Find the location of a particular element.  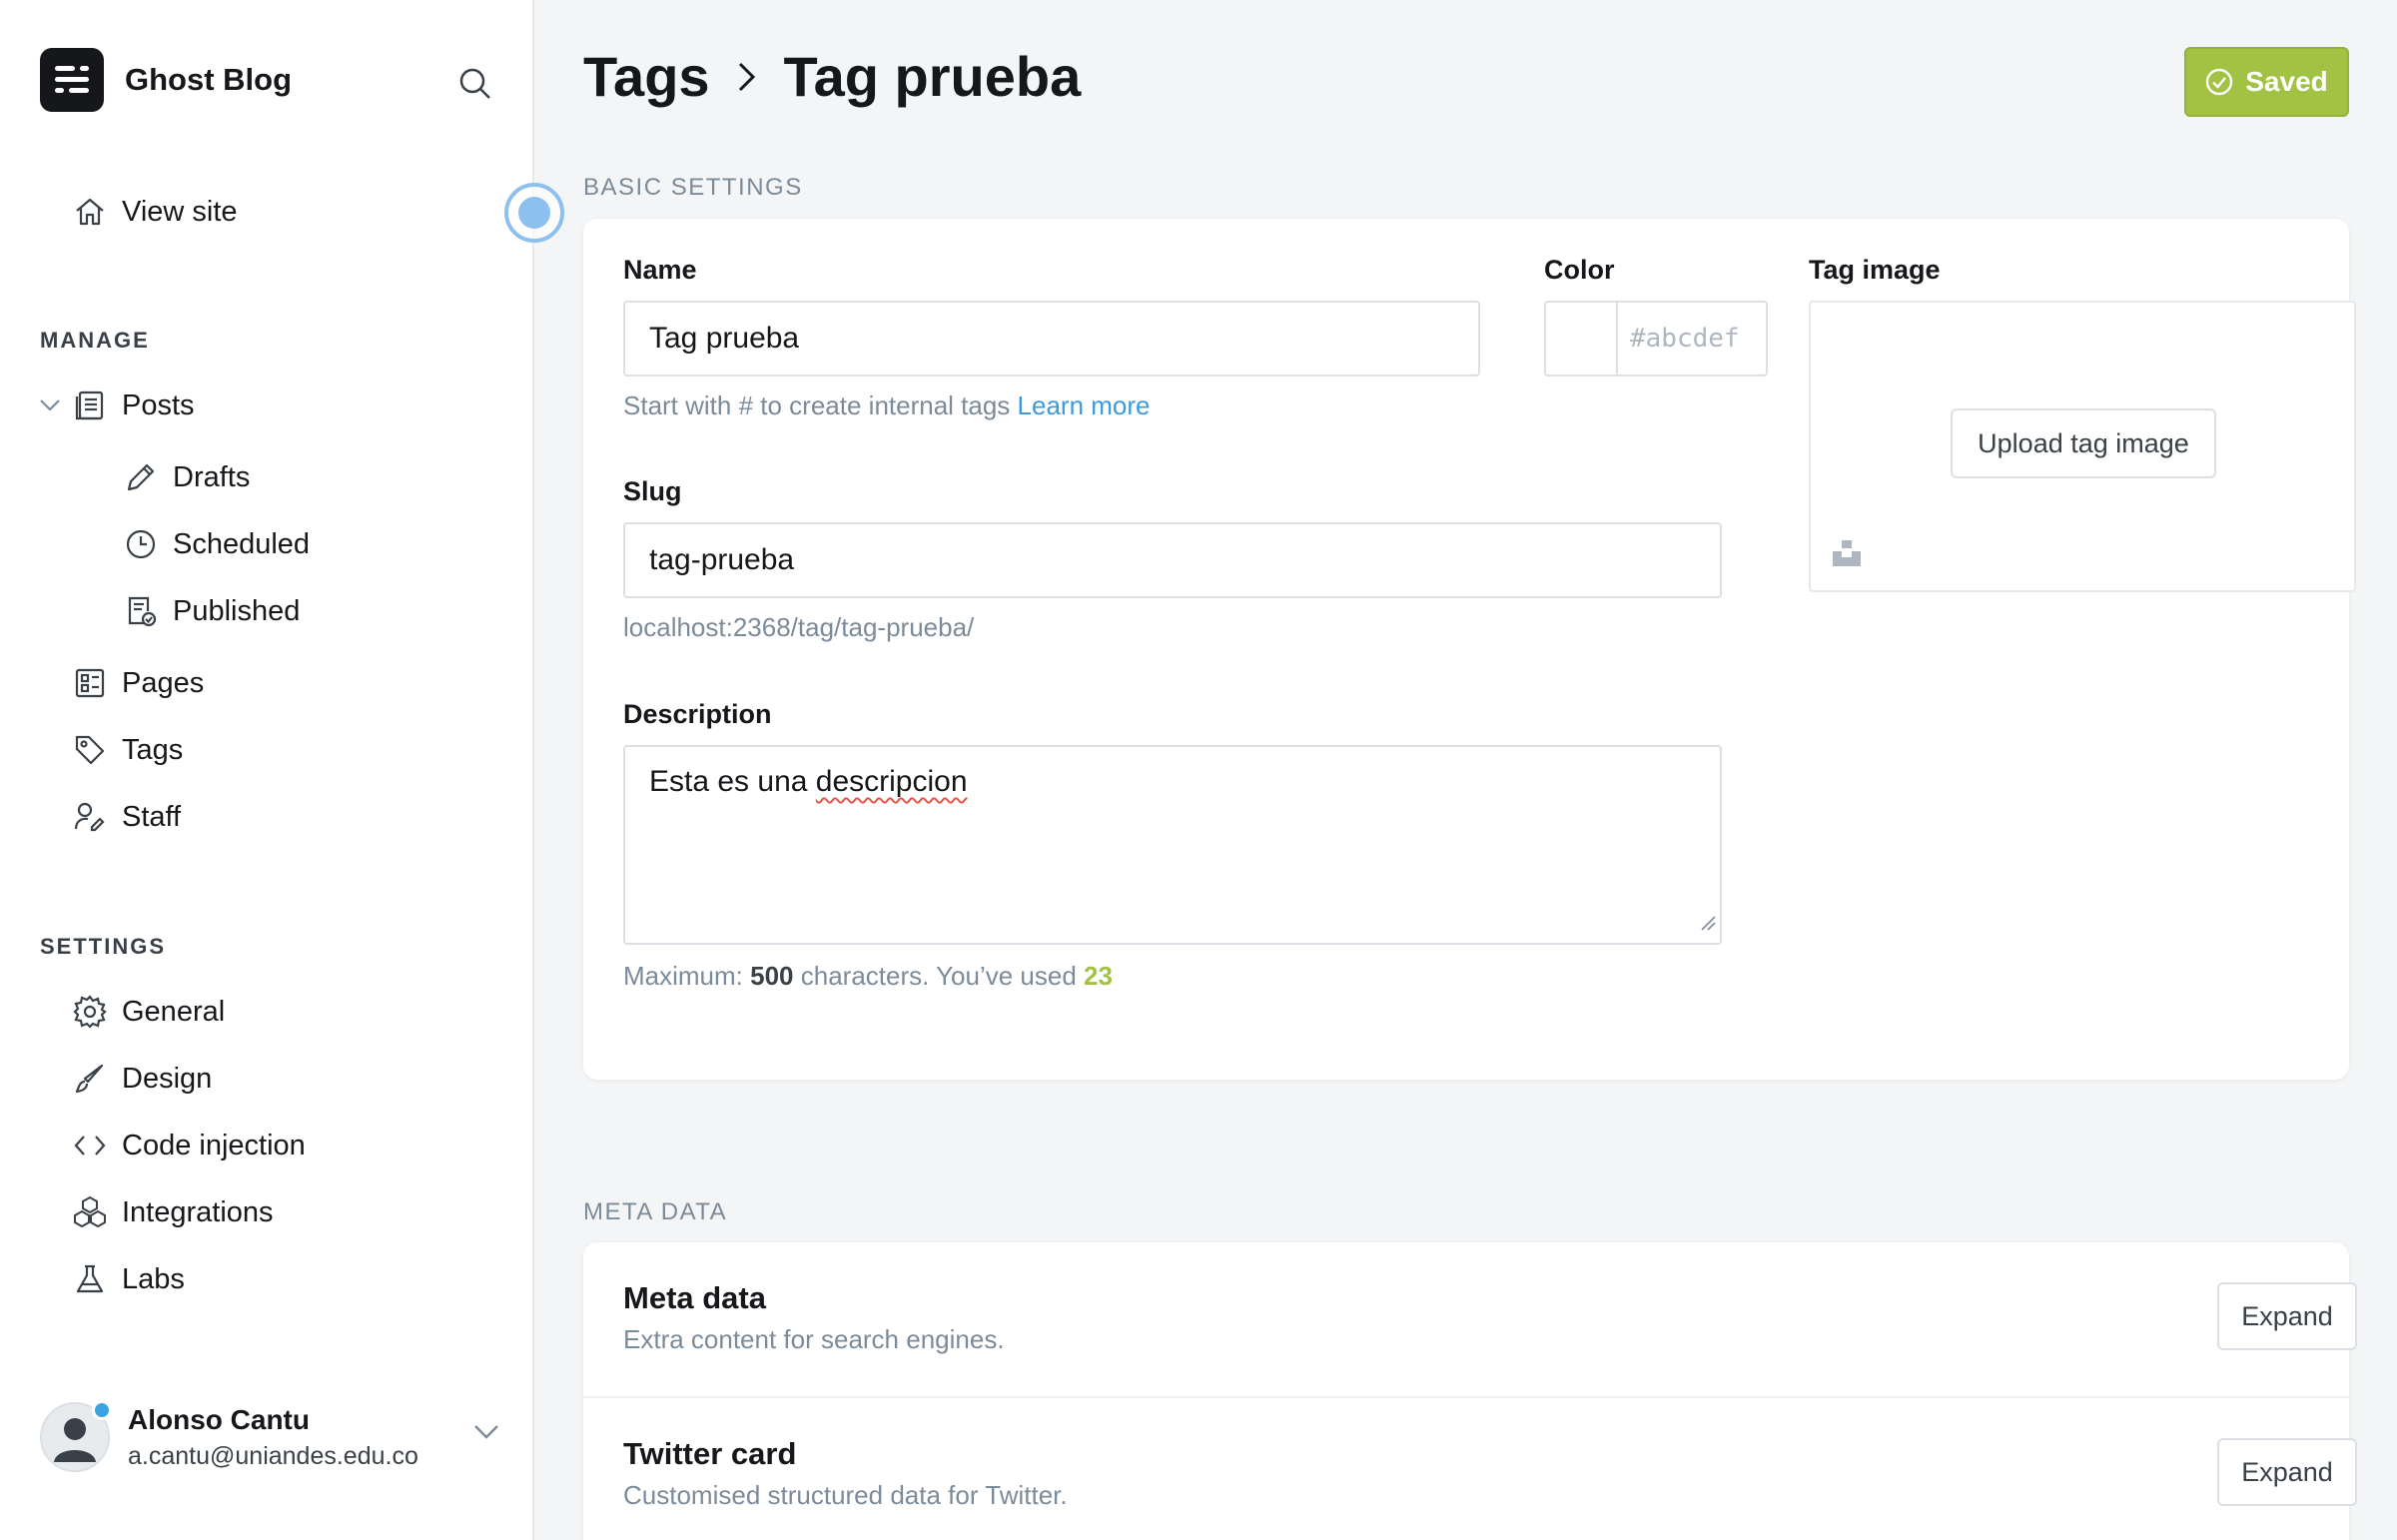

character-count-hint: Maximum: 500 characters. You’ve used 23 is located at coordinates (868, 977).